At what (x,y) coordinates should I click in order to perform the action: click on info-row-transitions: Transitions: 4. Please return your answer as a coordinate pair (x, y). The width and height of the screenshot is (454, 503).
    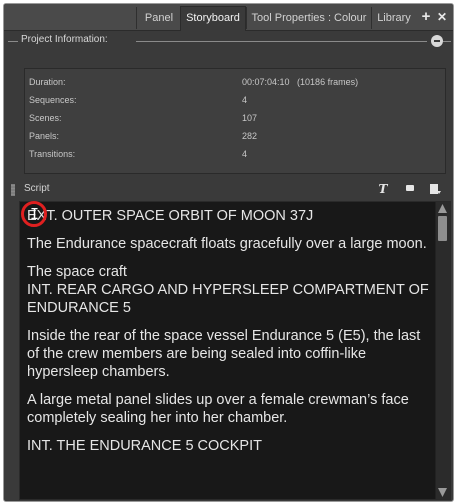
    Looking at the image, I should click on (235, 154).